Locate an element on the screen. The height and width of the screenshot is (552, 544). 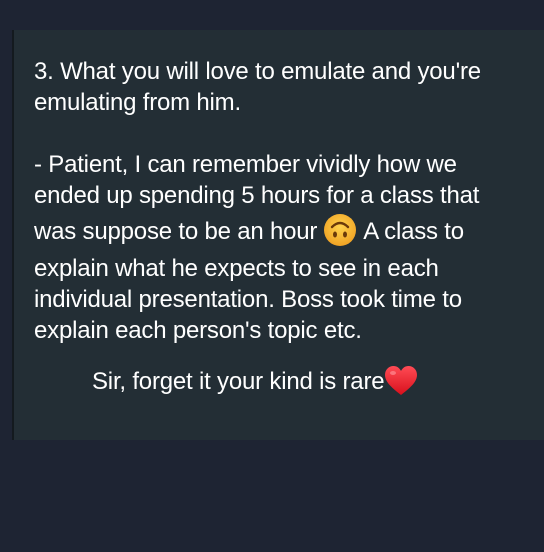
text-segment: A class to is located at coordinates (413, 231).